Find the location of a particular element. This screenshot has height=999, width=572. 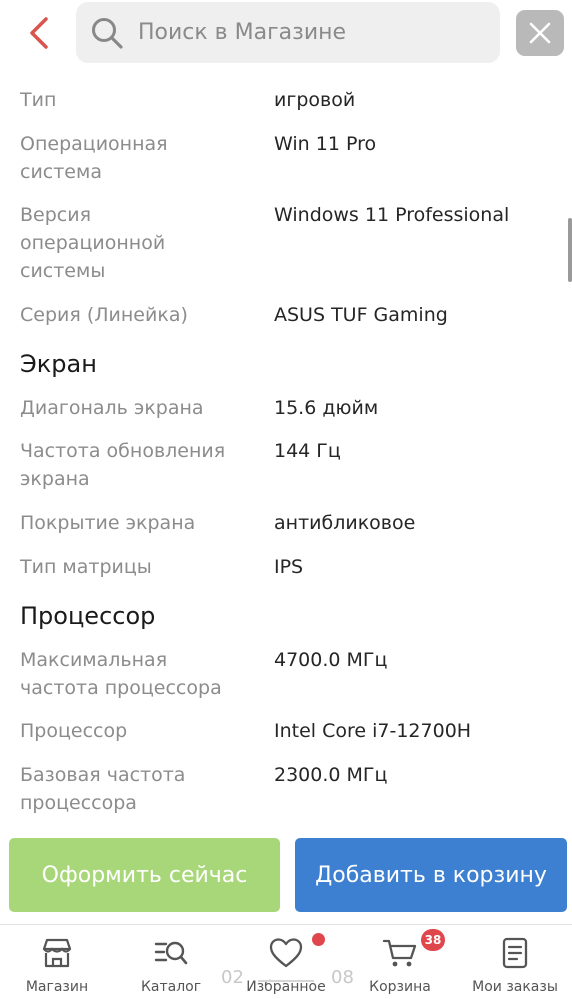

spec-label: Тип is located at coordinates (38, 100).